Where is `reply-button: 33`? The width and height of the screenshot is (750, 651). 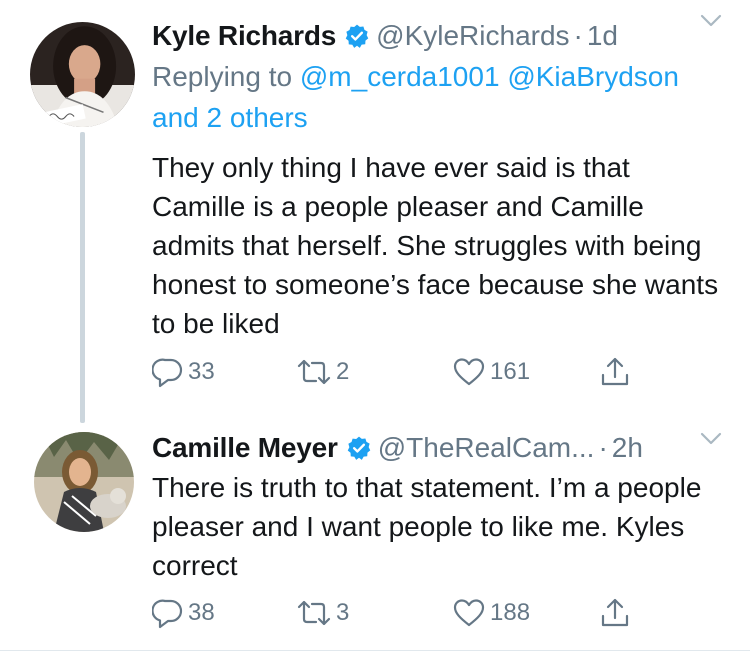 reply-button: 33 is located at coordinates (183, 372).